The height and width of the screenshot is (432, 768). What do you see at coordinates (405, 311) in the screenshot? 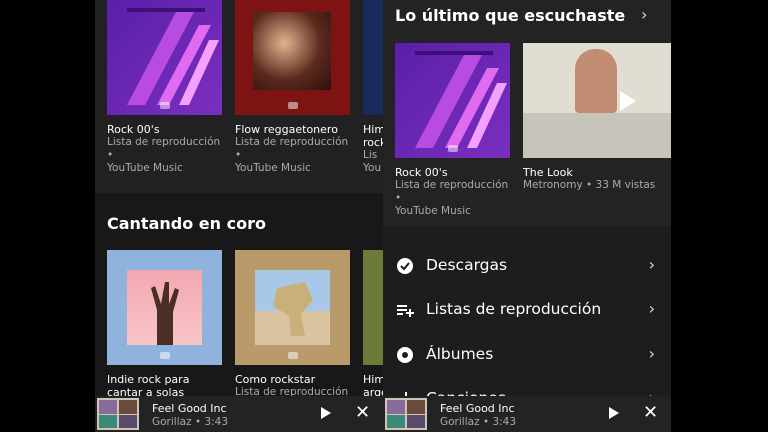
I see `playlist-icon` at bounding box center [405, 311].